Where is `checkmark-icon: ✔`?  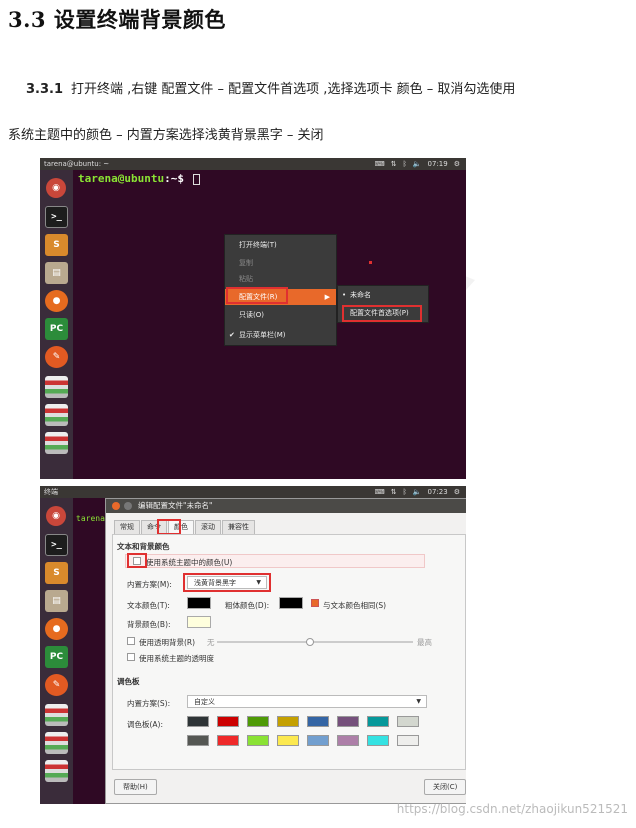
checkmark-icon: ✔ is located at coordinates (232, 335).